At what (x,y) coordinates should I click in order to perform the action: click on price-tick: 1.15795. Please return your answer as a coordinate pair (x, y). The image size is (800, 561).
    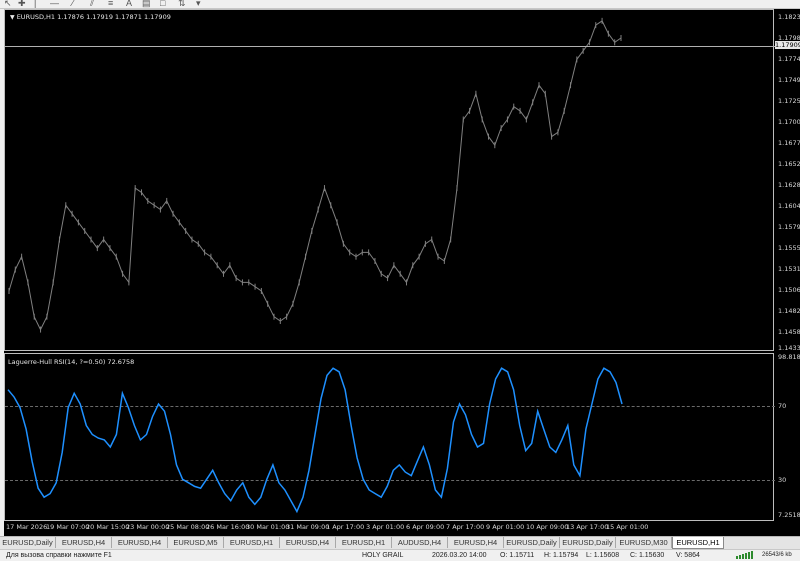
    Looking at the image, I should click on (789, 227).